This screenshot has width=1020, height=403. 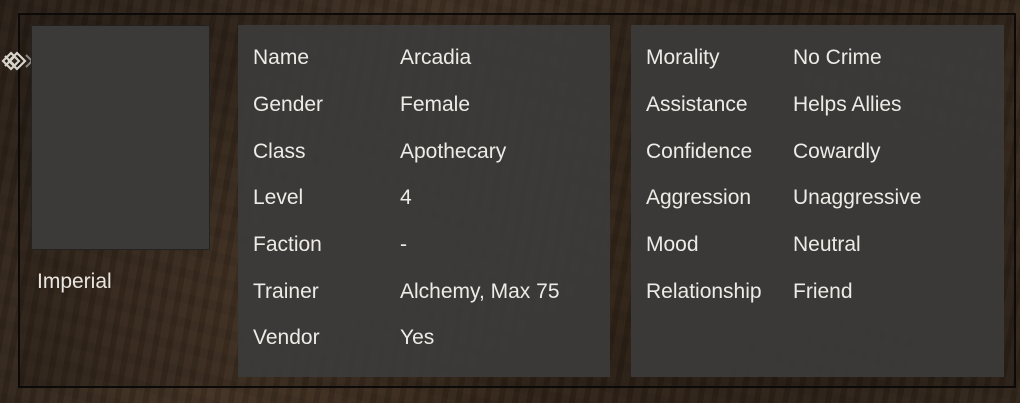 What do you see at coordinates (823, 291) in the screenshot?
I see `ai-value: Friend` at bounding box center [823, 291].